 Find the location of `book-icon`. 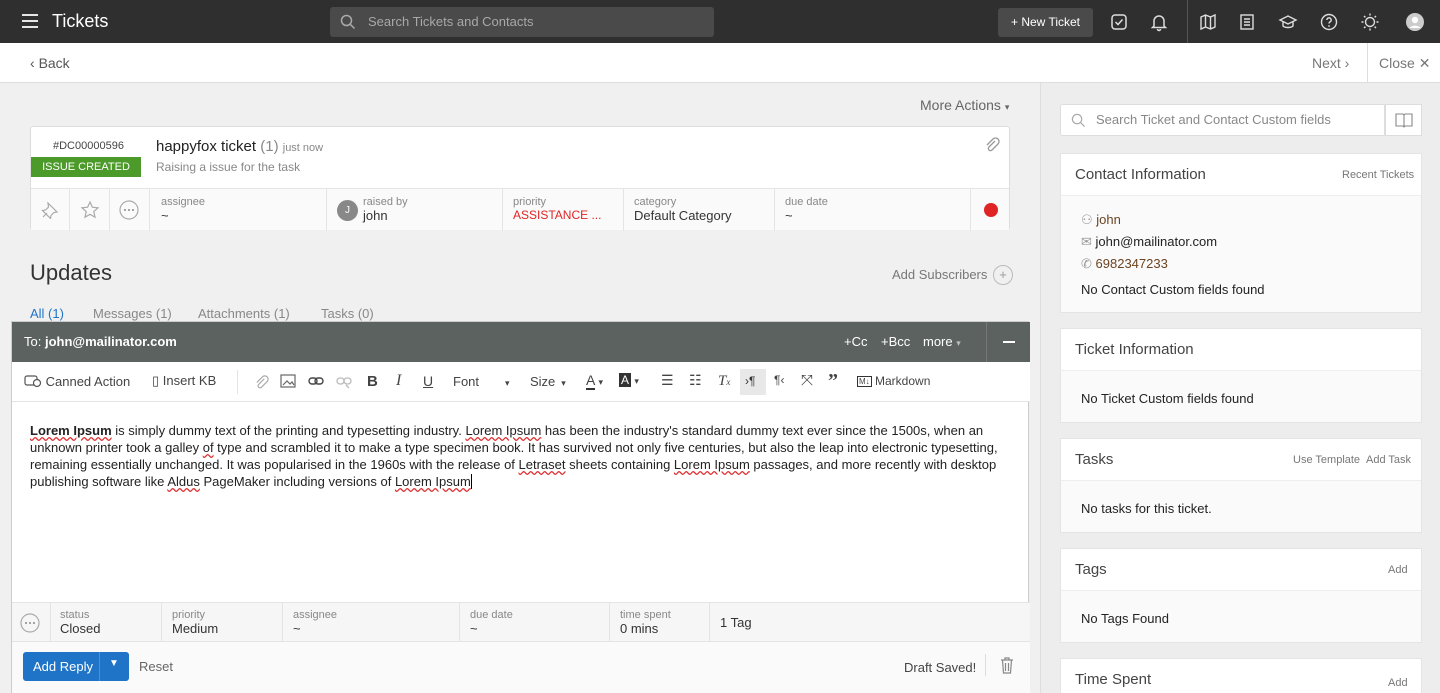

book-icon is located at coordinates (1404, 120).